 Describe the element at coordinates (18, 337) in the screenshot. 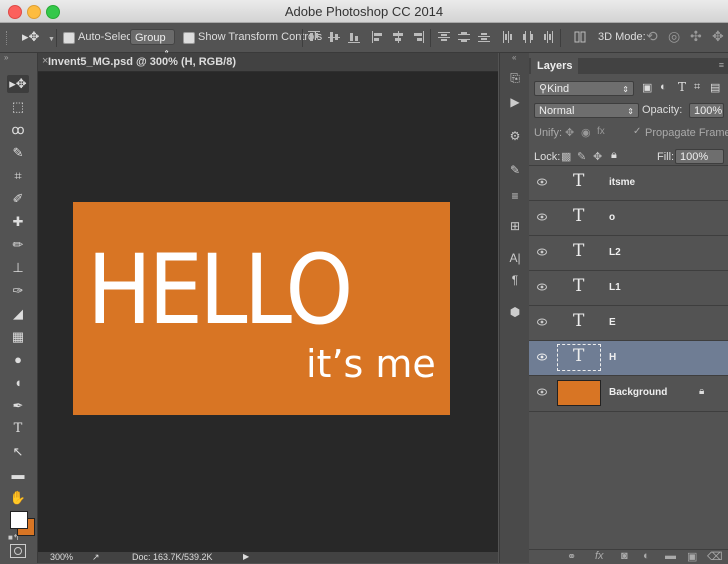

I see `gradient-tool-icon: ▦` at that location.